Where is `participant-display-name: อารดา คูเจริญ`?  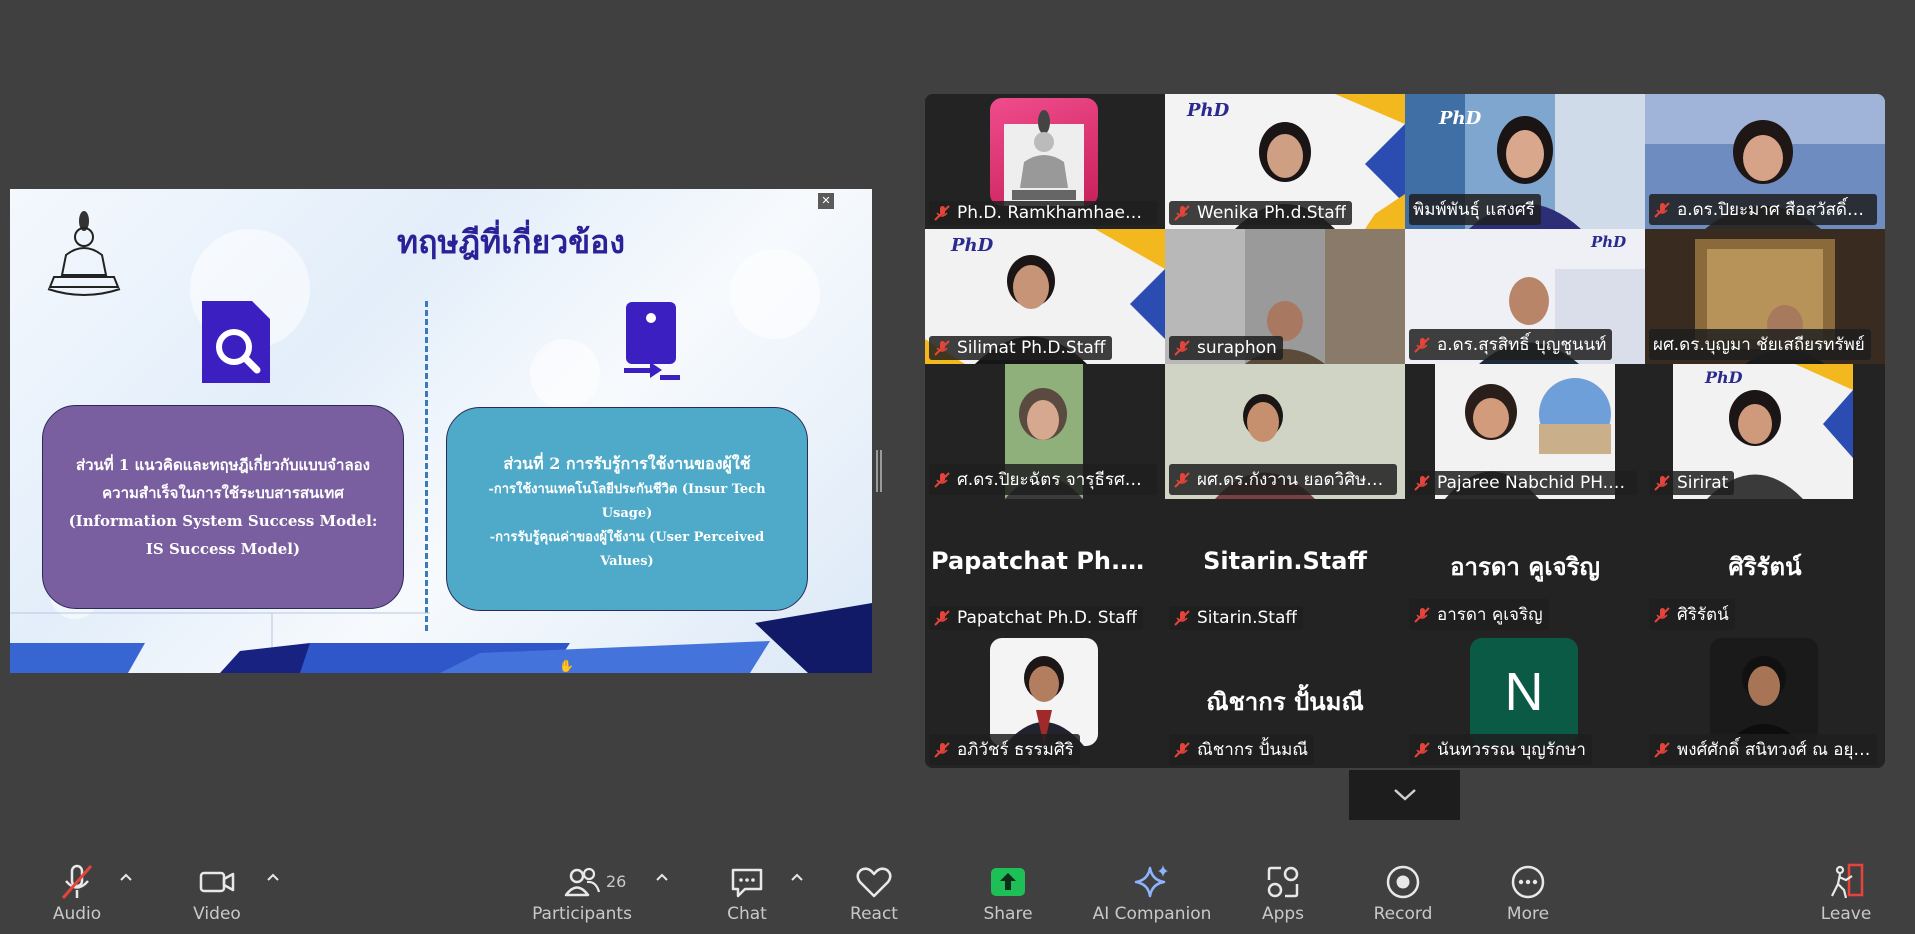
participant-display-name: อารดา คูเจริญ is located at coordinates (1525, 567).